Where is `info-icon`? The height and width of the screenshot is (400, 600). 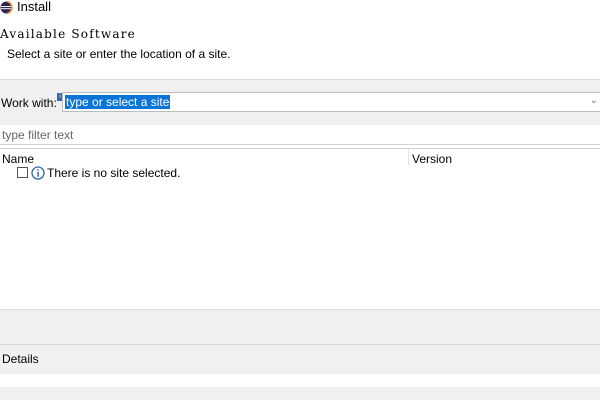 info-icon is located at coordinates (38, 173).